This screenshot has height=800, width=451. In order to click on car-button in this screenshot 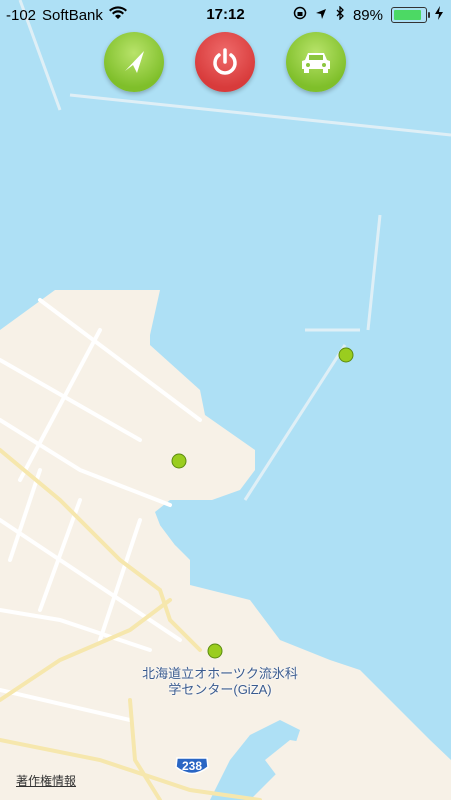, I will do `click(316, 62)`.